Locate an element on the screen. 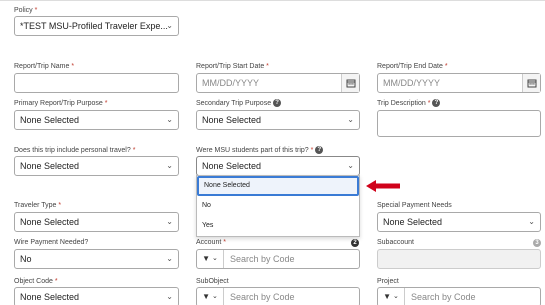 This screenshot has width=545, height=305. start-date-input: MM/DD/YYYY is located at coordinates (278, 83).